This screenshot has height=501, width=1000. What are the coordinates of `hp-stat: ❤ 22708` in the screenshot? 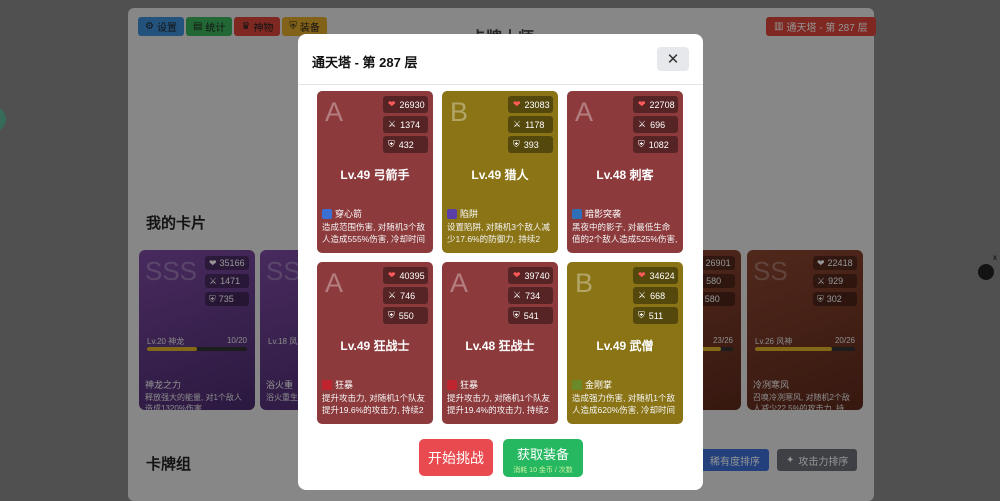 It's located at (655, 104).